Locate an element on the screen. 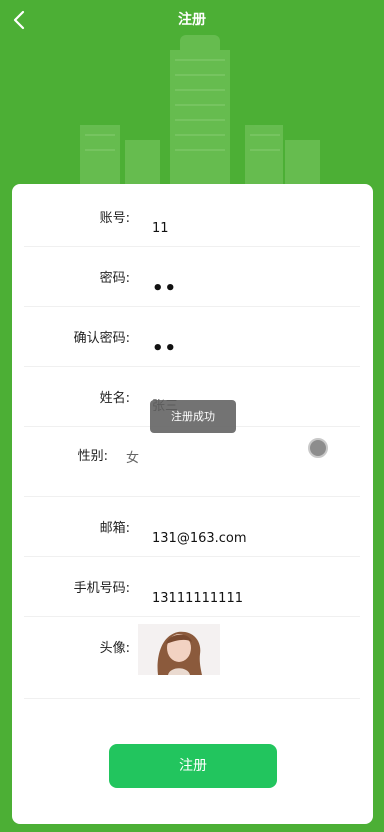 This screenshot has width=384, height=832. page-title: 注册 is located at coordinates (192, 20).